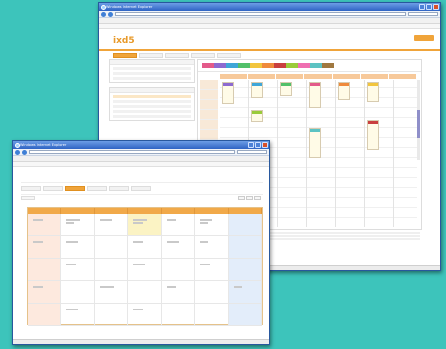  I want to click on header-button, so click(424, 38).